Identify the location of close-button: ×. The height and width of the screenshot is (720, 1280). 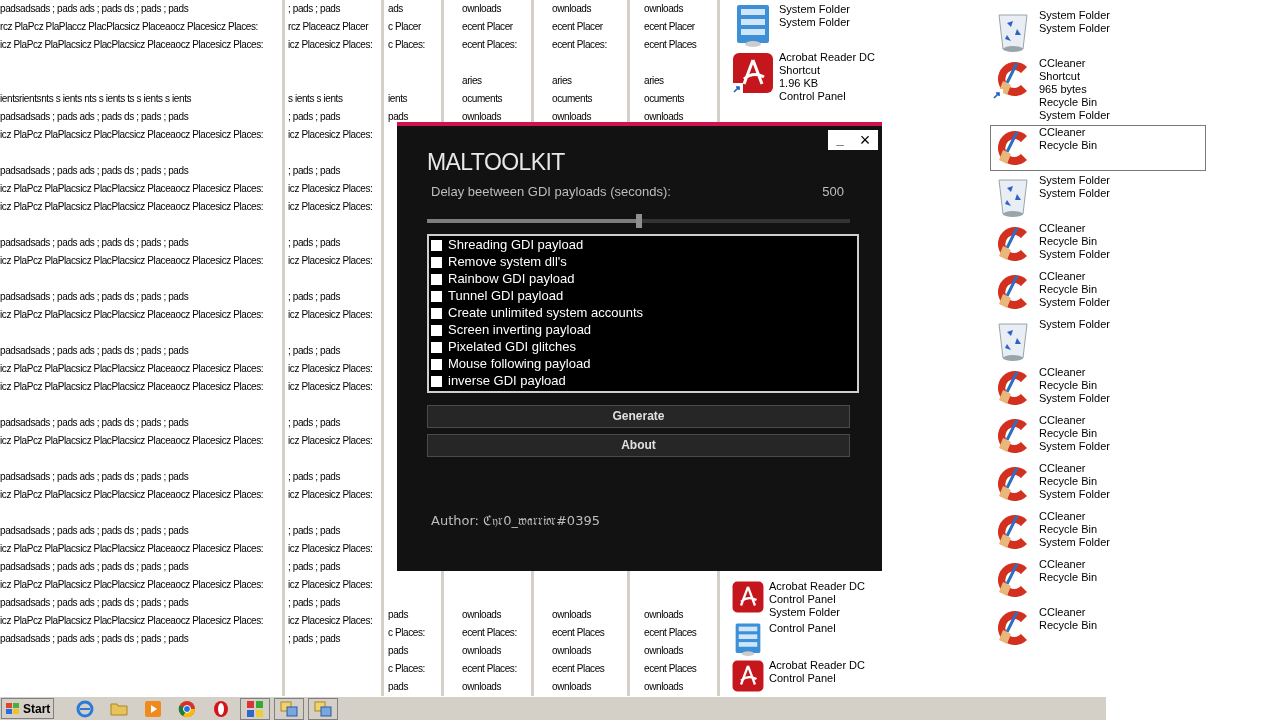
(865, 140).